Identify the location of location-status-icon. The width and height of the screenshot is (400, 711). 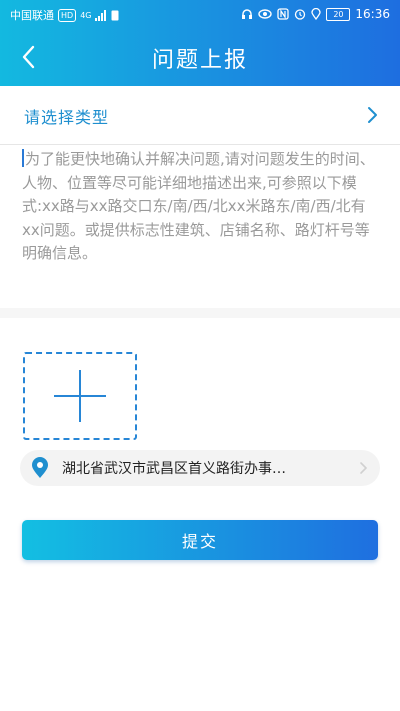
(316, 14).